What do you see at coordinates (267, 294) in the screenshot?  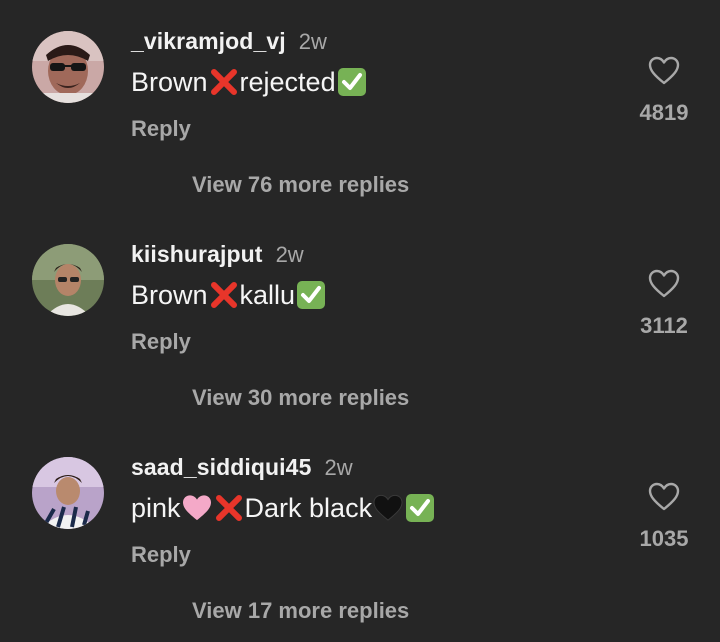 I see `comment-text-part: kallu` at bounding box center [267, 294].